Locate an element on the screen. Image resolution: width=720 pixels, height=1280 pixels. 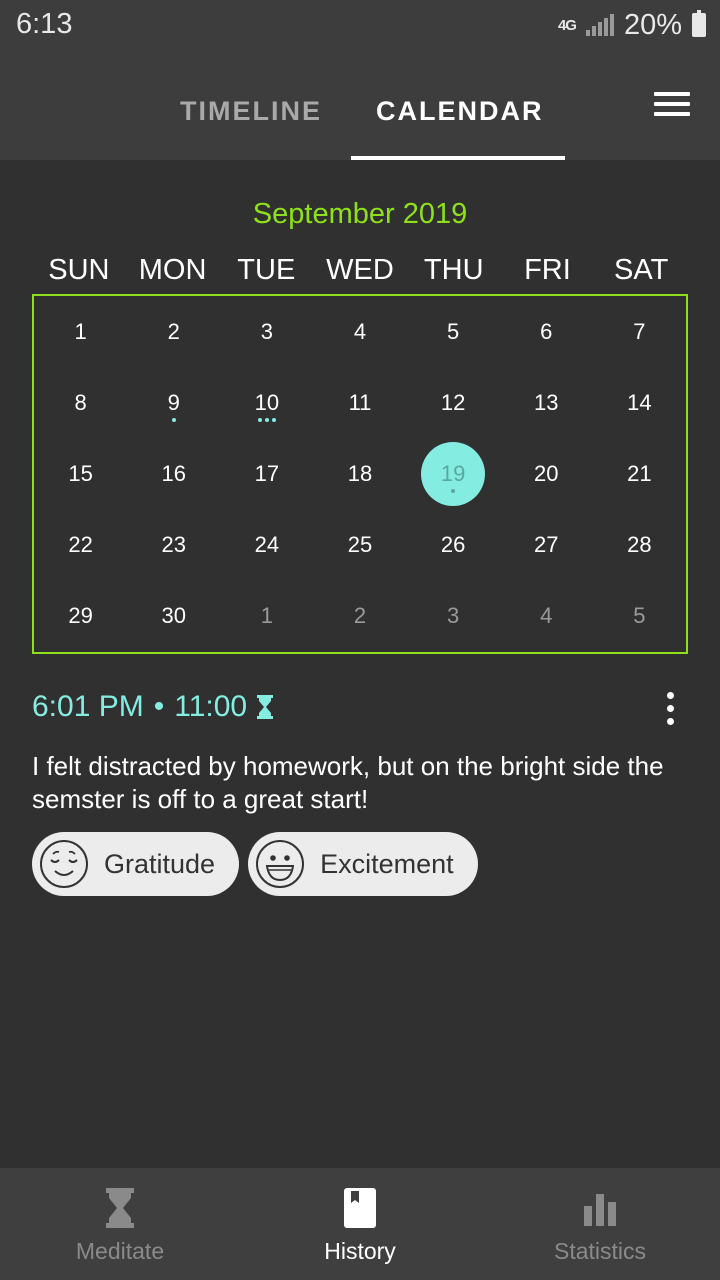
calendar-day: 2 is located at coordinates (173, 331).